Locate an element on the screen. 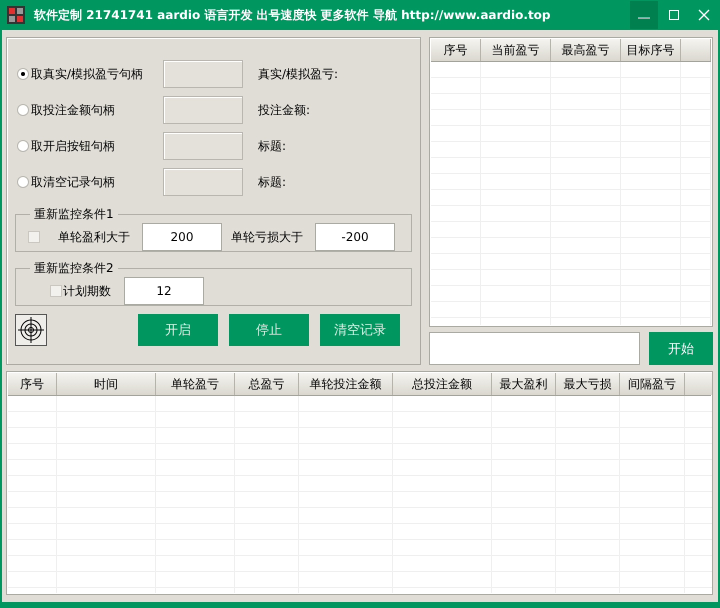  checkbox-label: 计划期数 is located at coordinates (87, 291).